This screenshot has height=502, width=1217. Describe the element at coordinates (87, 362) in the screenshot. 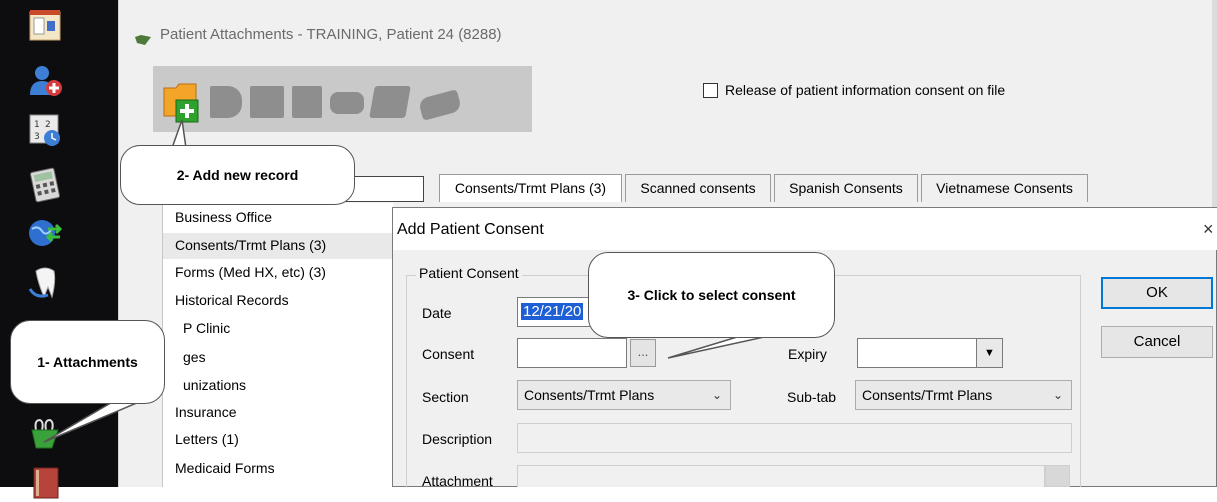

I see `callout-attachments: 1- Attachments` at that location.